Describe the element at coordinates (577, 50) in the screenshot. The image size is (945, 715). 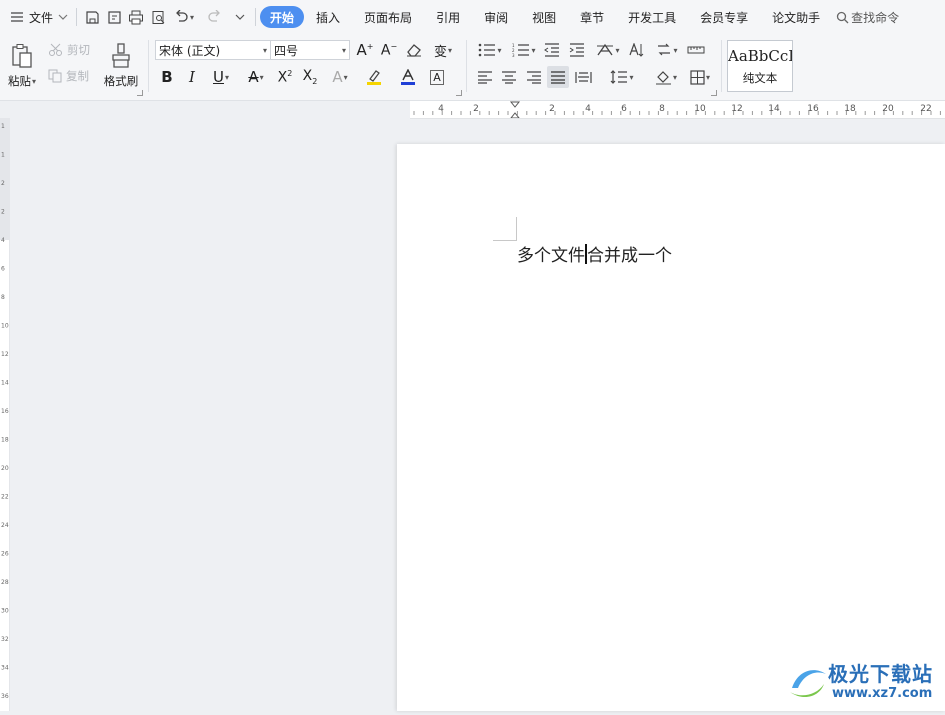
I see `increase-indent-button` at that location.